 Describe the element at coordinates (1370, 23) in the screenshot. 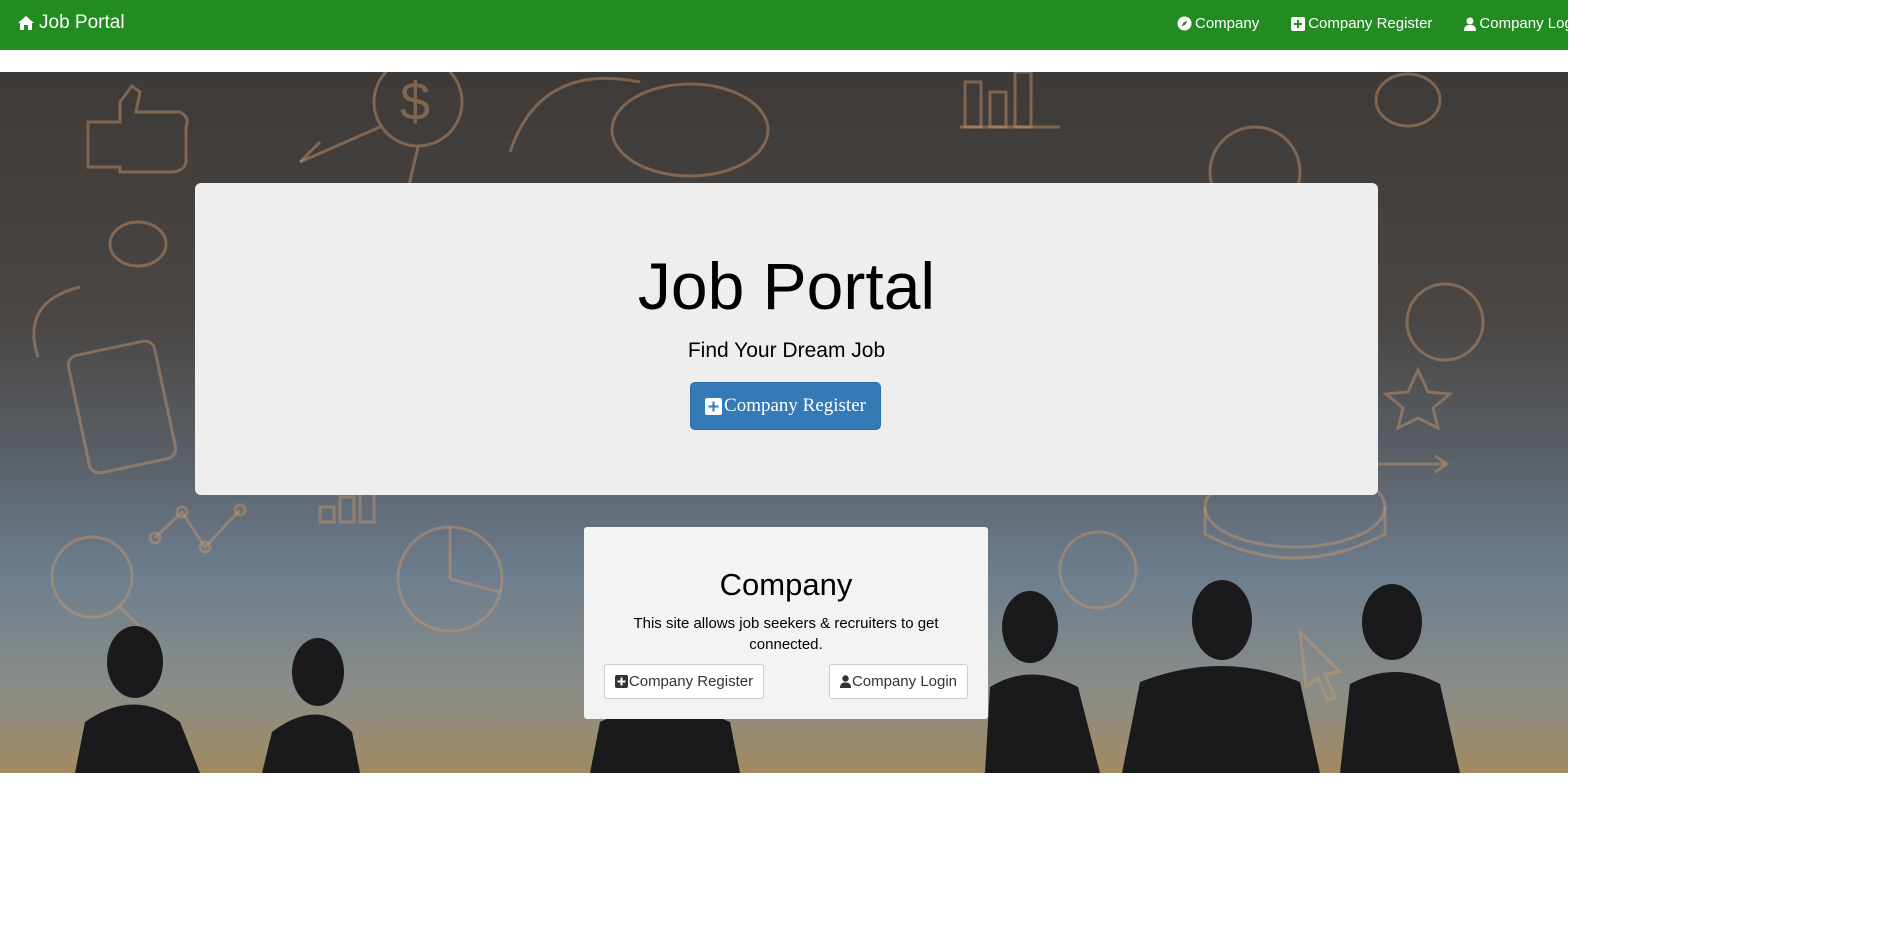

I see `nav-item-label: Company Register` at that location.